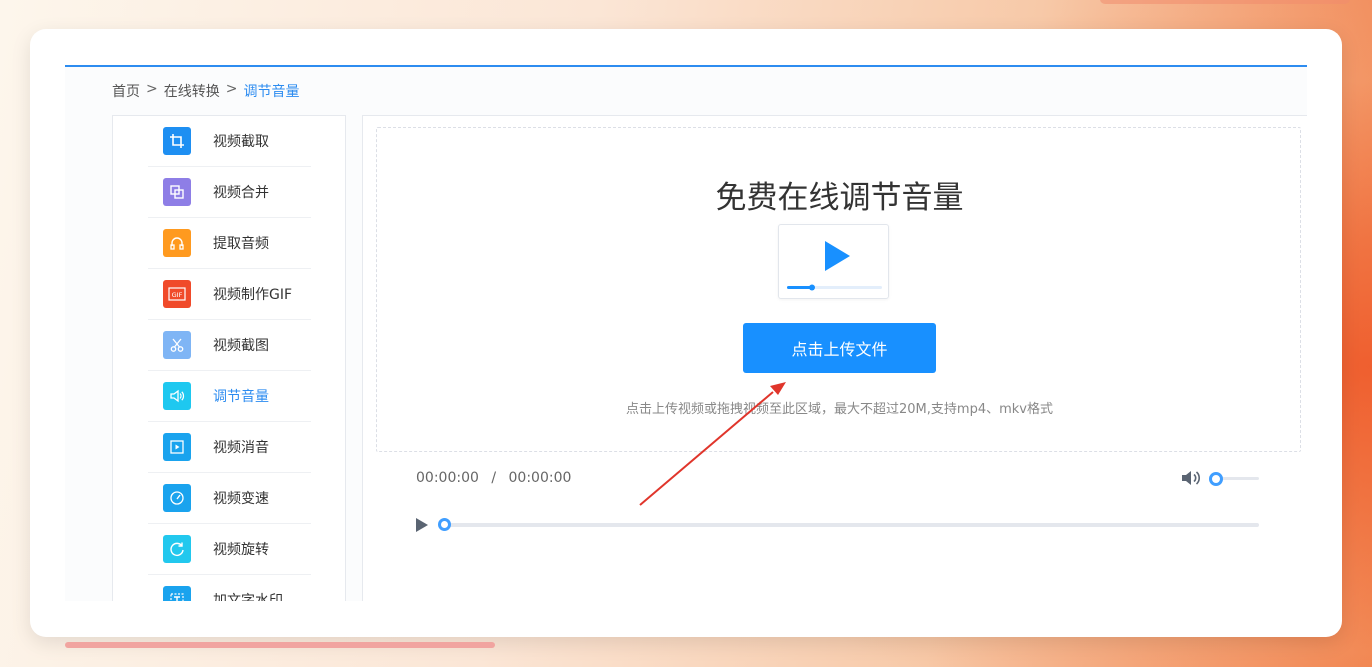 This screenshot has width=1372, height=667. I want to click on sidebar-item-video-trim: 视频截取, so click(229, 141).